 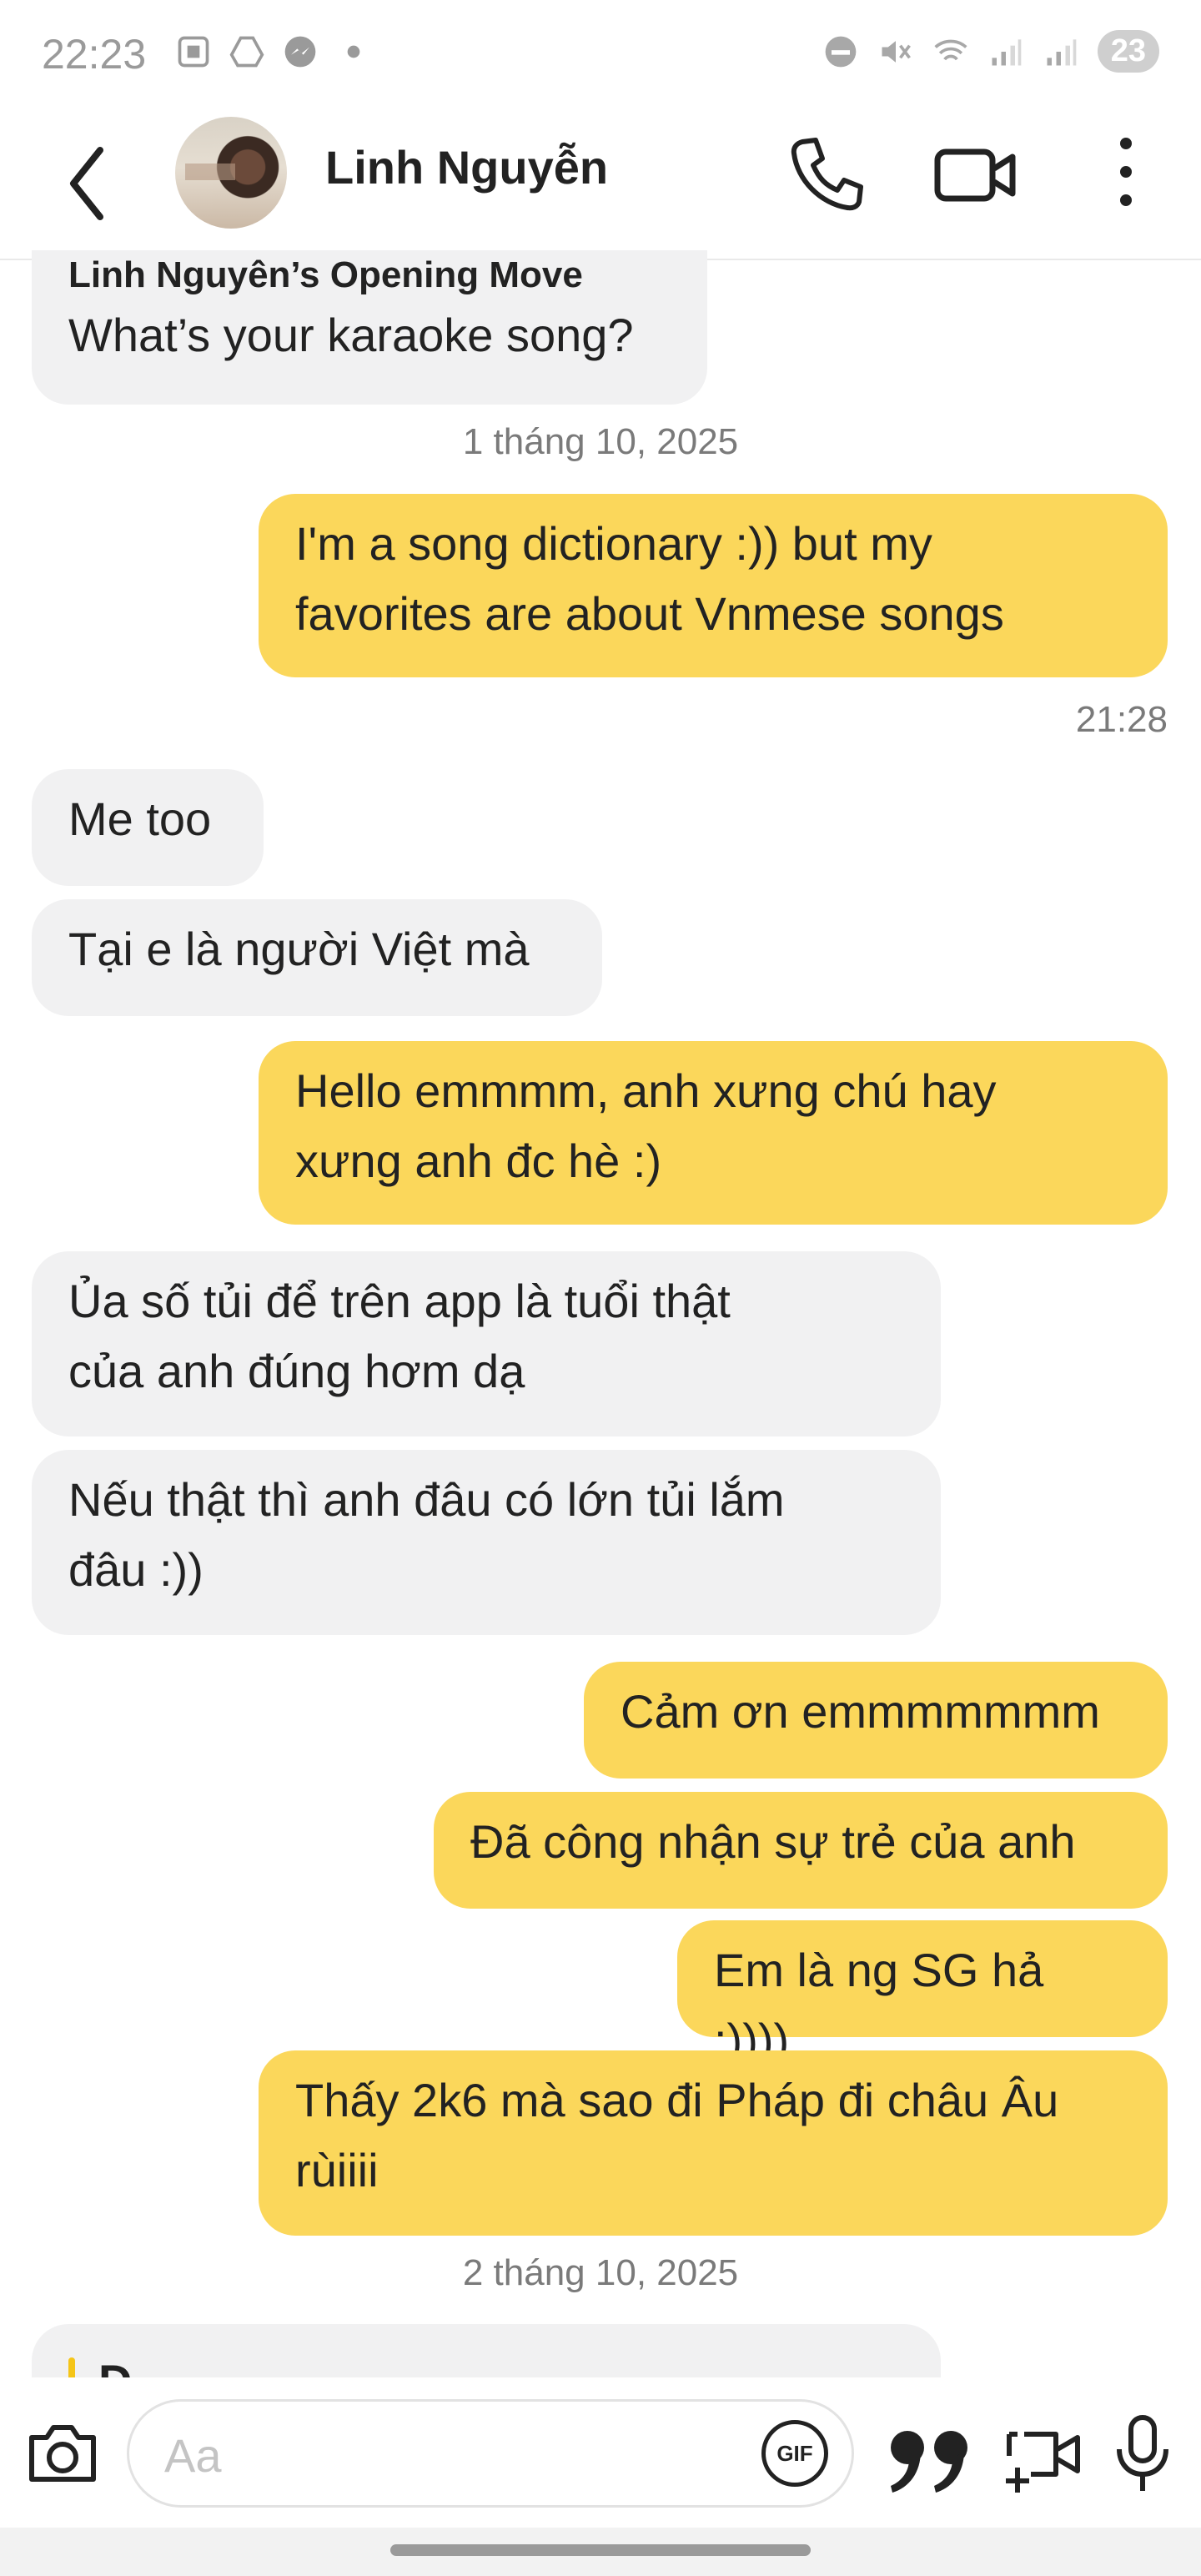 I want to click on wifi-icon, so click(x=951, y=49).